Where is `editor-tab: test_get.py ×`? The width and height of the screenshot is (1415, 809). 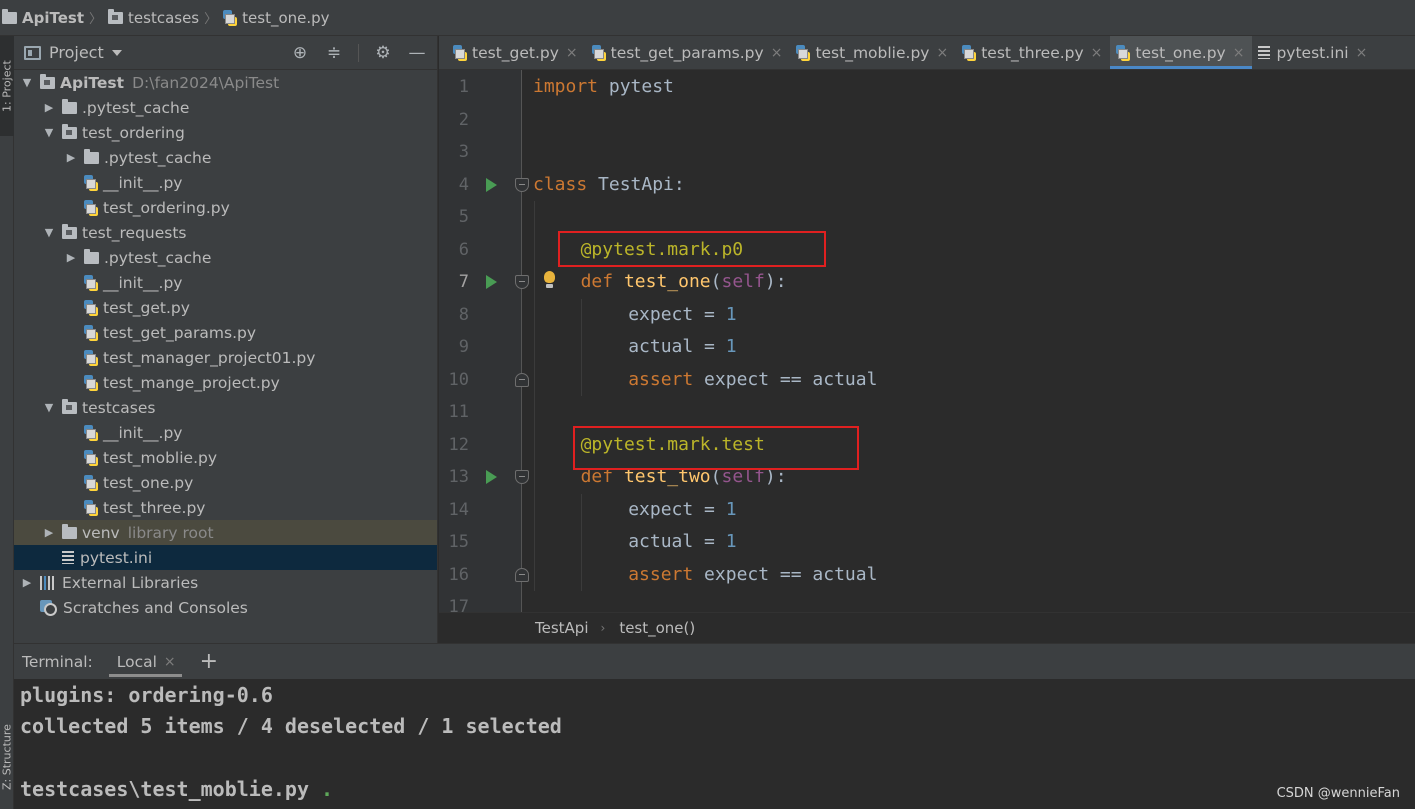 editor-tab: test_get.py × is located at coordinates (516, 52).